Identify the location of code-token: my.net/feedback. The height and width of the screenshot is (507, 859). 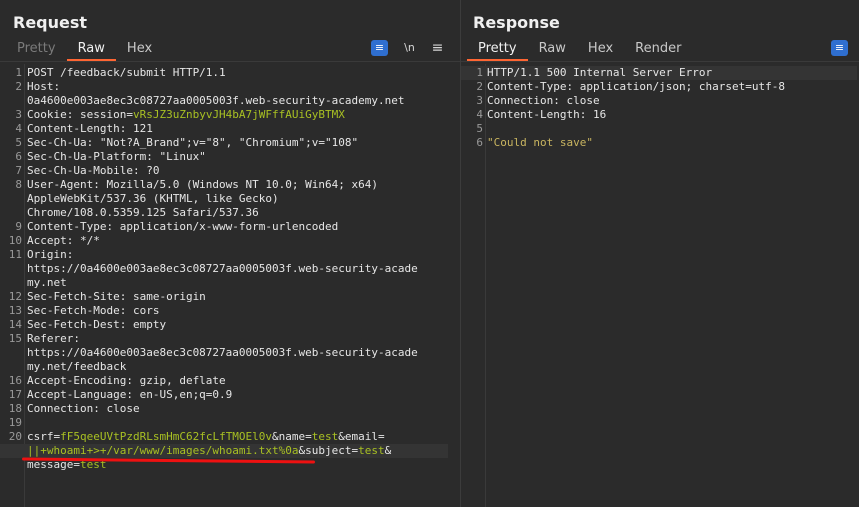
(77, 366).